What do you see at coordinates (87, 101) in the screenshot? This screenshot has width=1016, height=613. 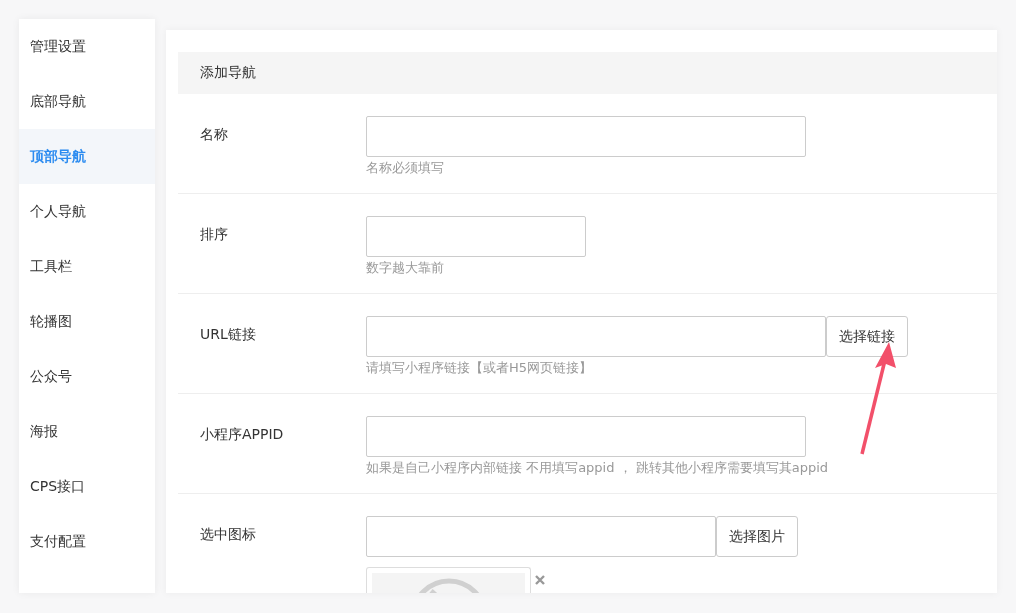 I see `sidebar-item: 底部导航` at bounding box center [87, 101].